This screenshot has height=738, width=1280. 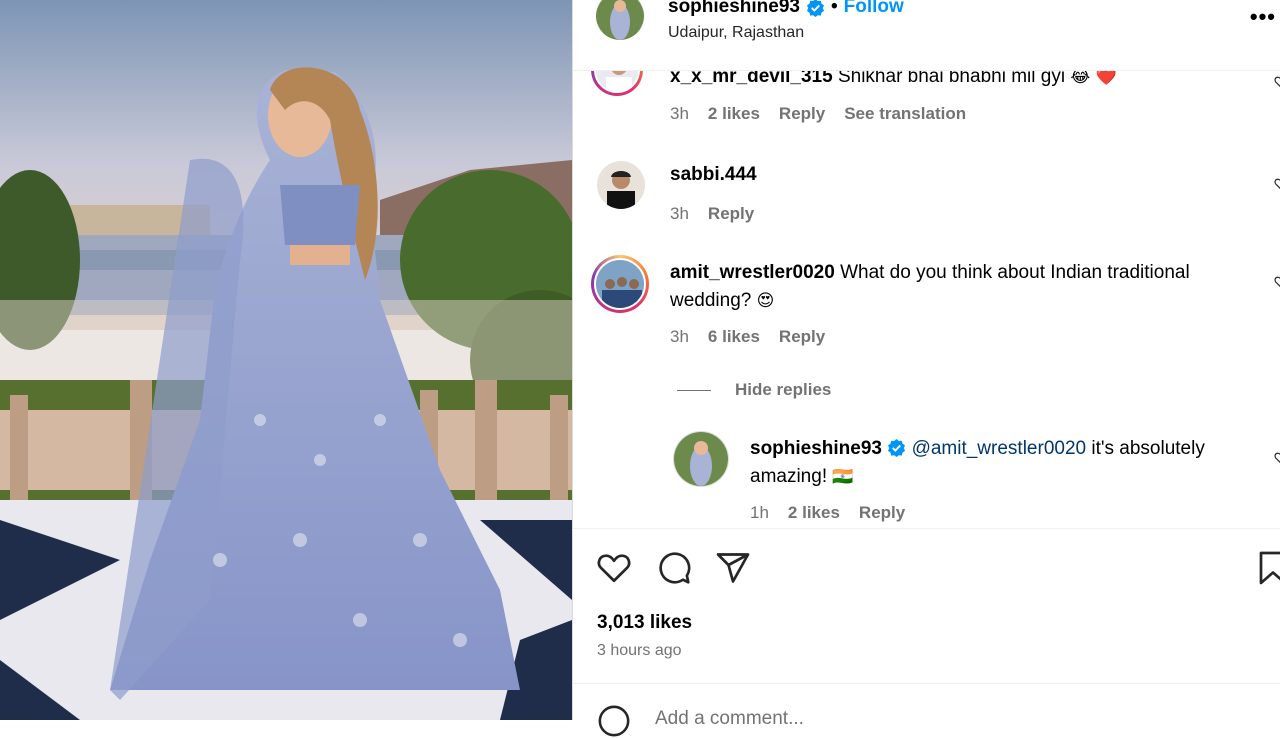 I want to click on post-time: 3 hours ago, so click(x=639, y=650).